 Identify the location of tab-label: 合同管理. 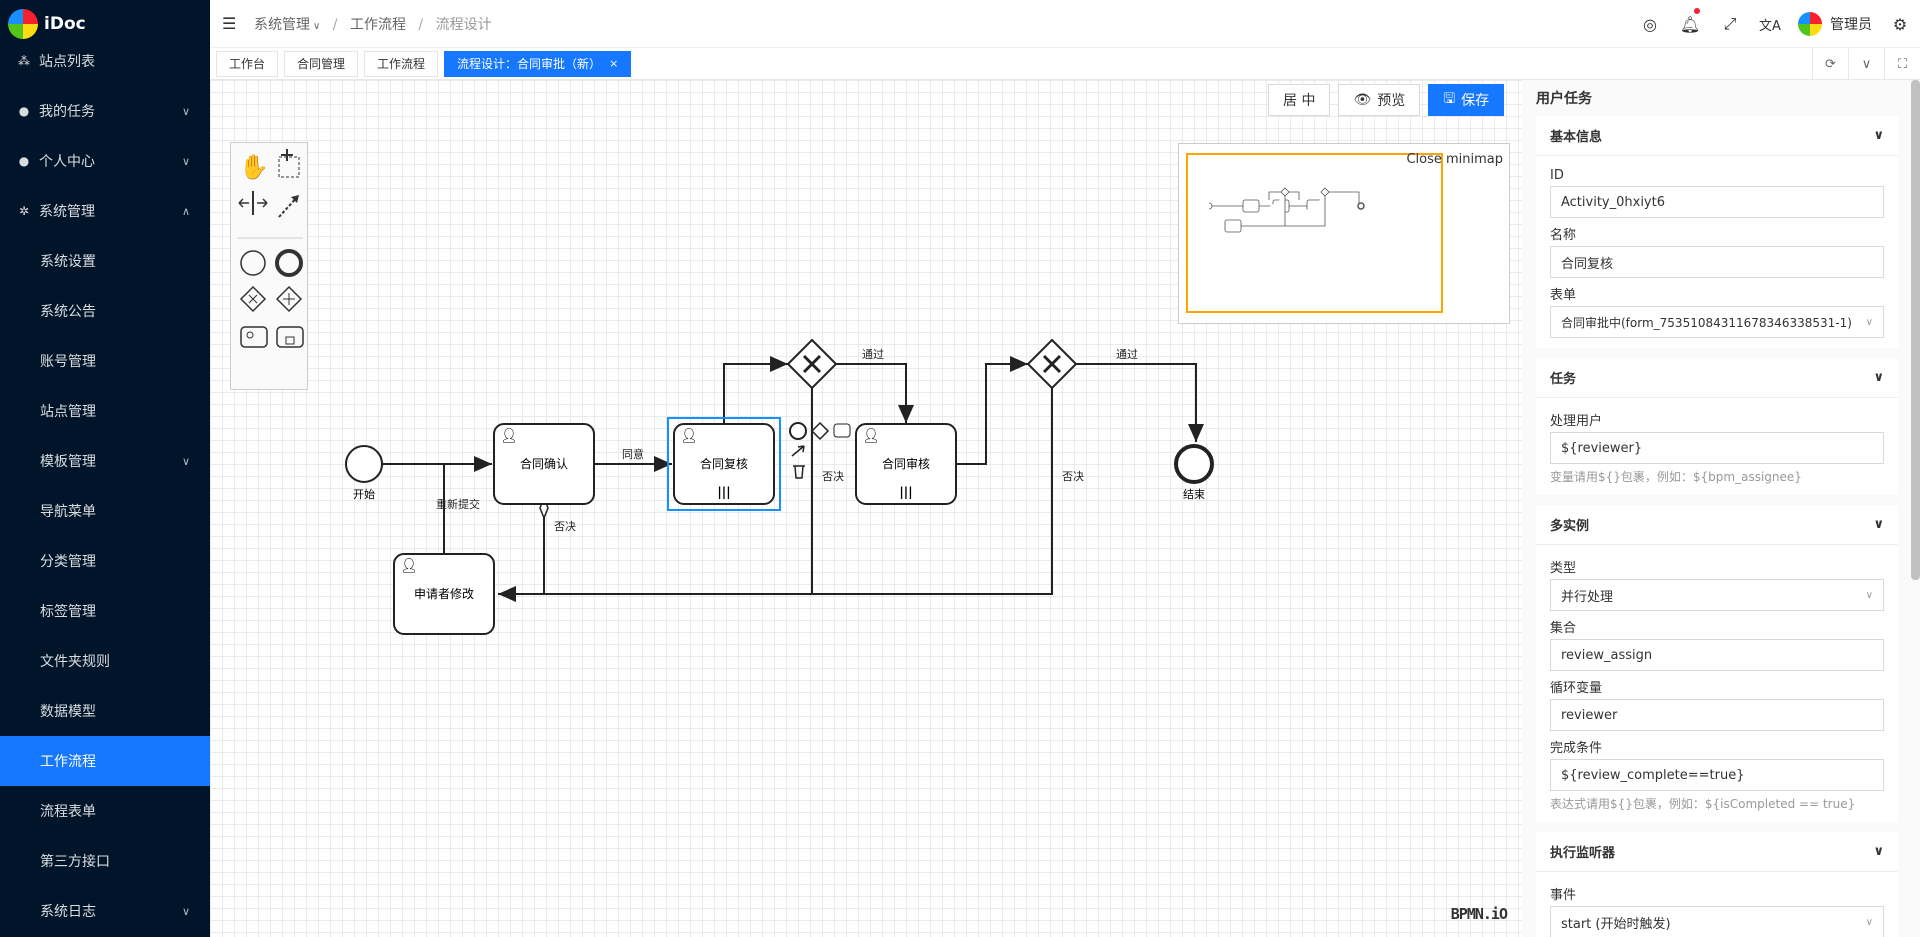
(321, 64).